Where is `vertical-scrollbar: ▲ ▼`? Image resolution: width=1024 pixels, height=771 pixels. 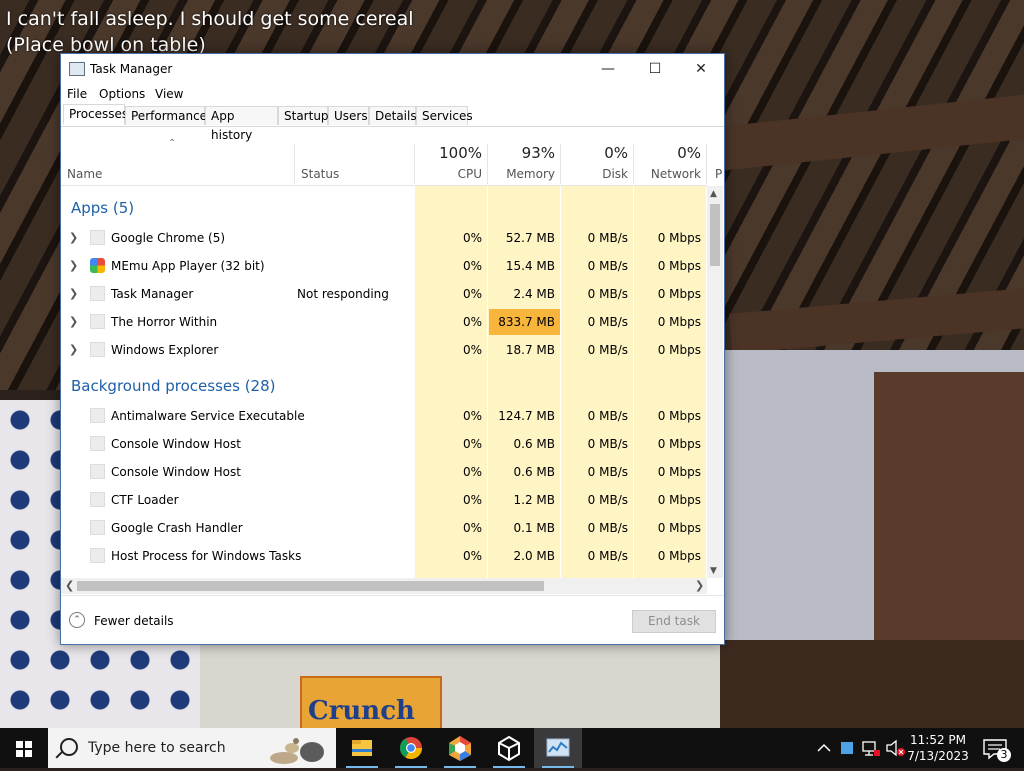
vertical-scrollbar: ▲ ▼ is located at coordinates (715, 382).